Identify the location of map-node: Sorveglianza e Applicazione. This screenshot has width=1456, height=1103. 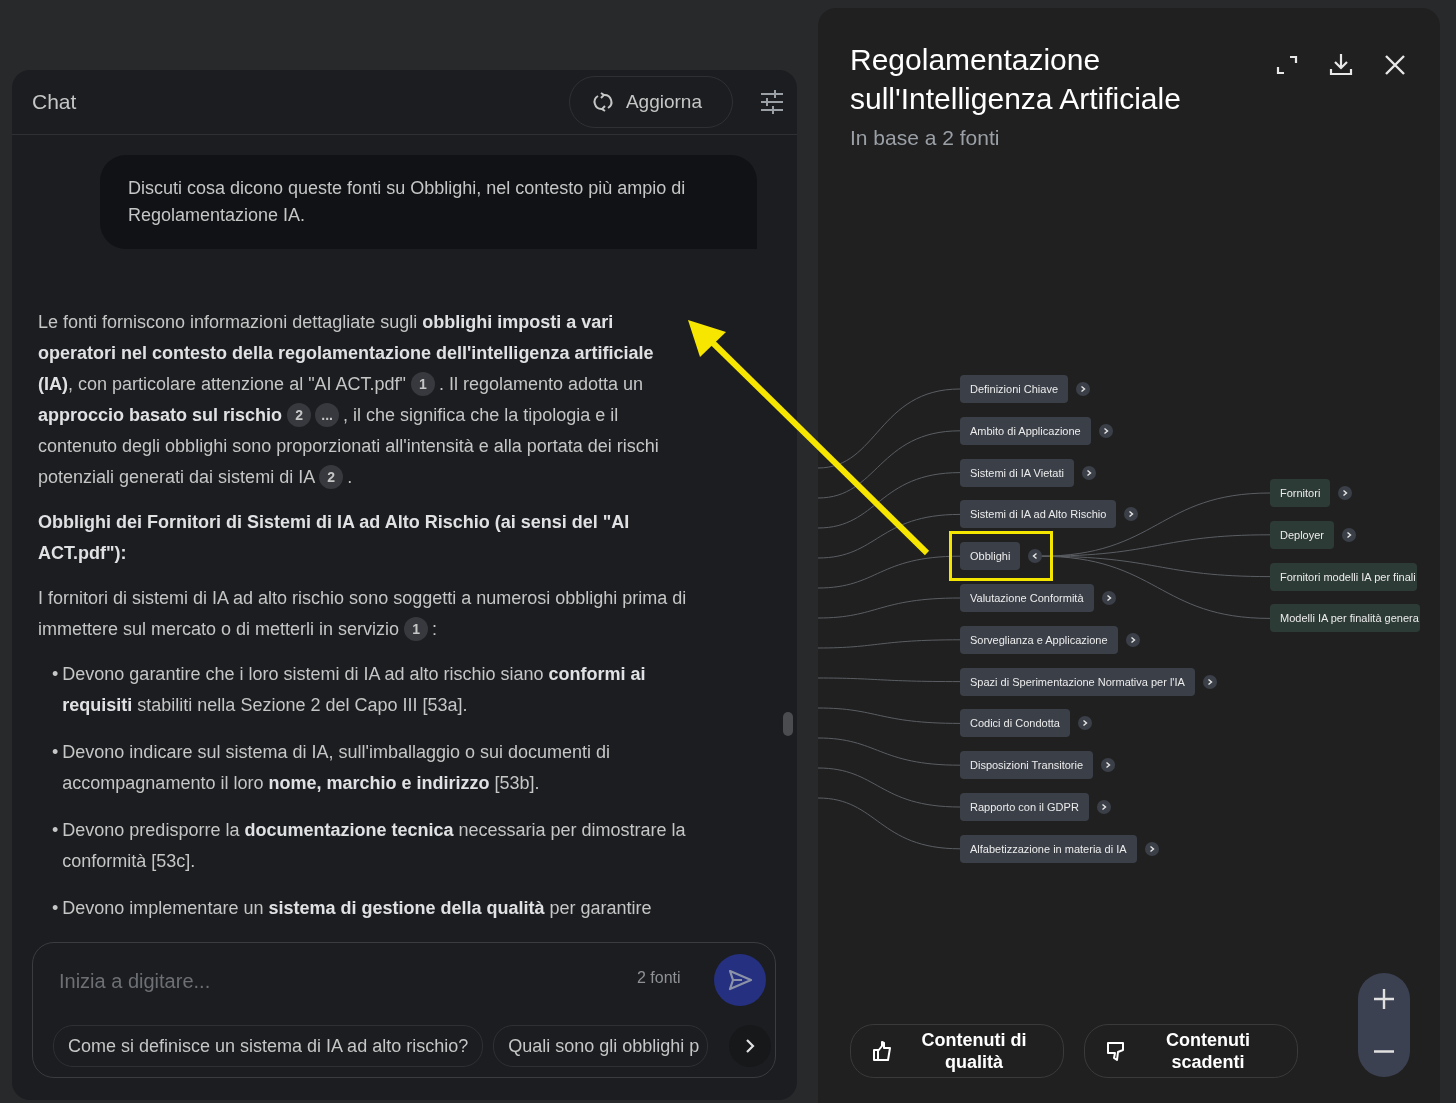
(1039, 639).